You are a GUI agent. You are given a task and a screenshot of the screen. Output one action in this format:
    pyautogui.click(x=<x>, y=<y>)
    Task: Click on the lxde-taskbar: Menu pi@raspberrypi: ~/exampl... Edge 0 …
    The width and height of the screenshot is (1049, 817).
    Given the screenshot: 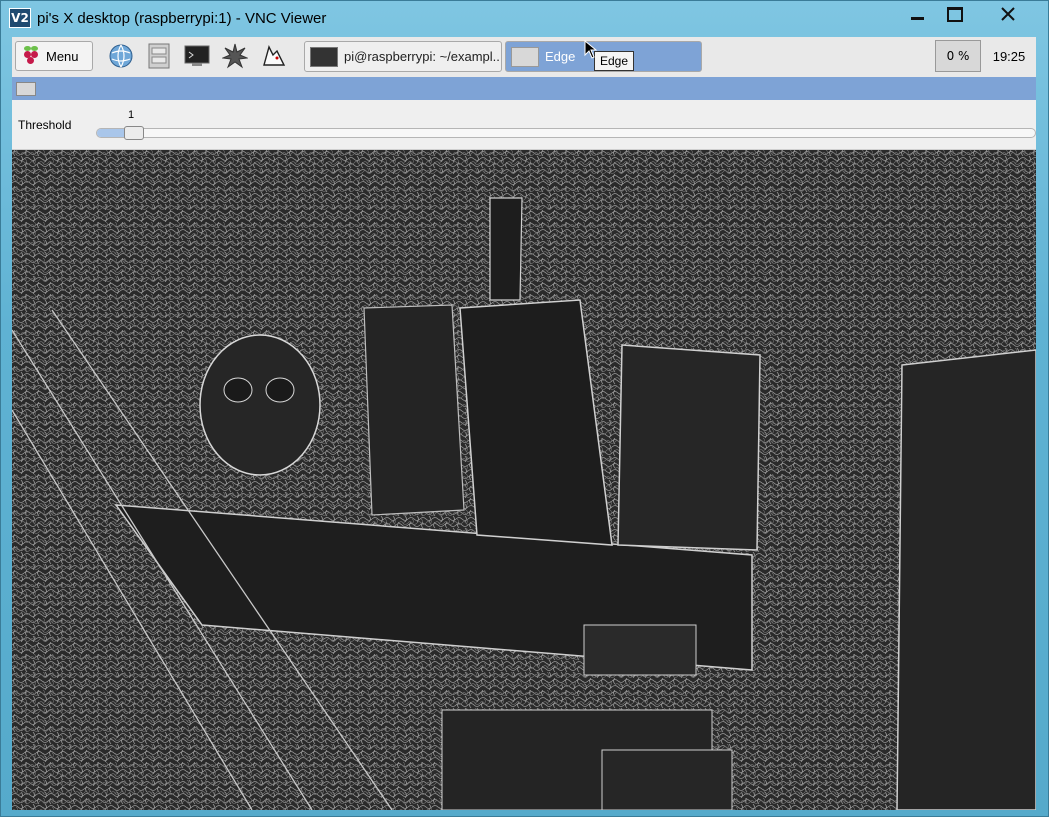 What is the action you would take?
    pyautogui.click(x=524, y=57)
    